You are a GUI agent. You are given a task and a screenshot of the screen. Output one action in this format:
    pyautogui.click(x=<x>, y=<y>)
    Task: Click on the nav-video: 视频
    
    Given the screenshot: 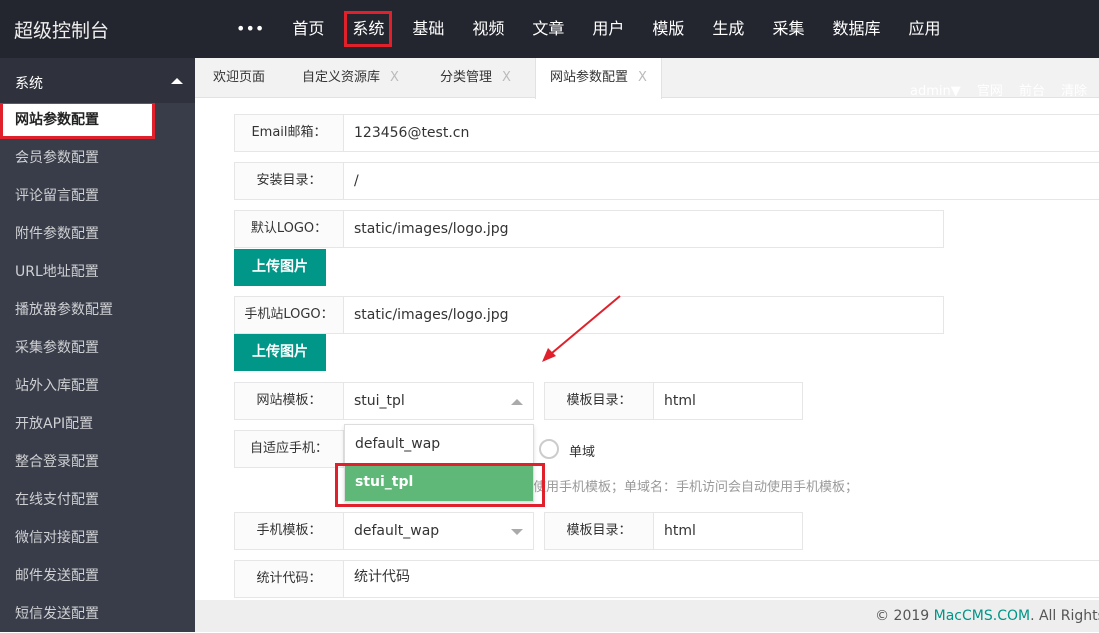 What is the action you would take?
    pyautogui.click(x=488, y=29)
    